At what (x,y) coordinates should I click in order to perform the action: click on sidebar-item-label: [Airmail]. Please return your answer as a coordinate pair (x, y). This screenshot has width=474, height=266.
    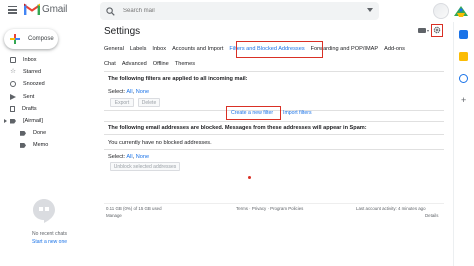
    Looking at the image, I should click on (33, 121).